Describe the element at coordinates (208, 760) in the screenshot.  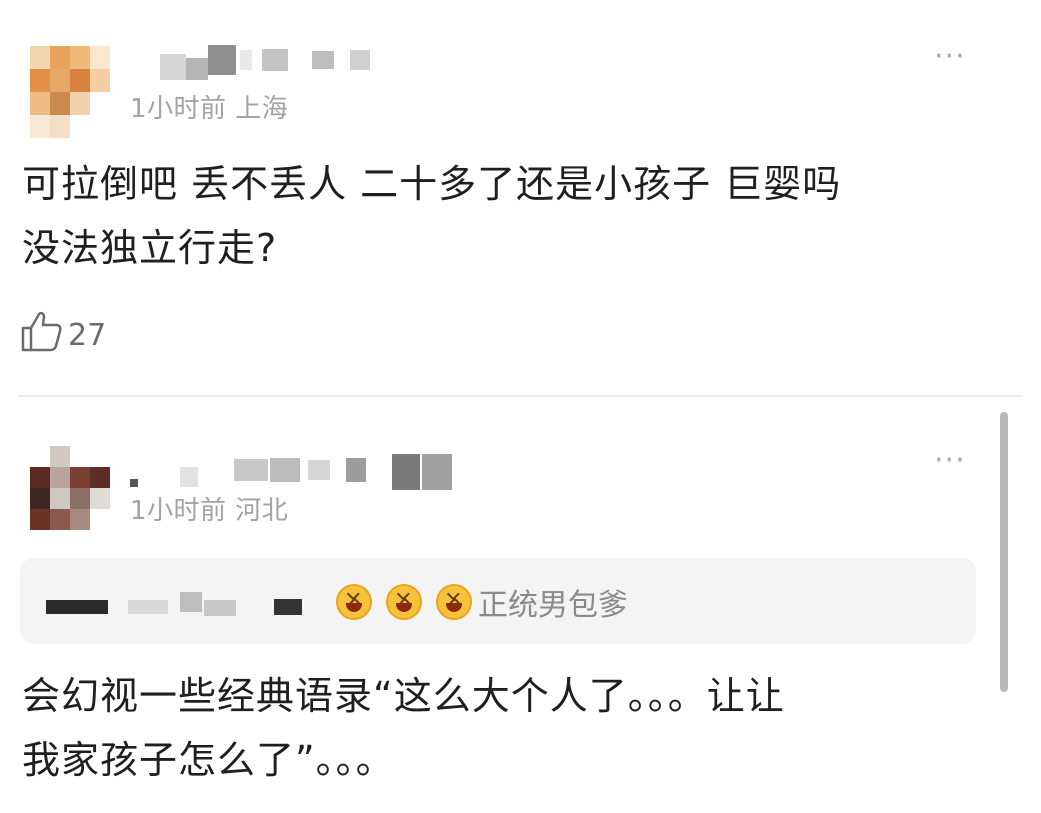
I see `comment-text-line-2: 我家孩子怎么了”。。。` at that location.